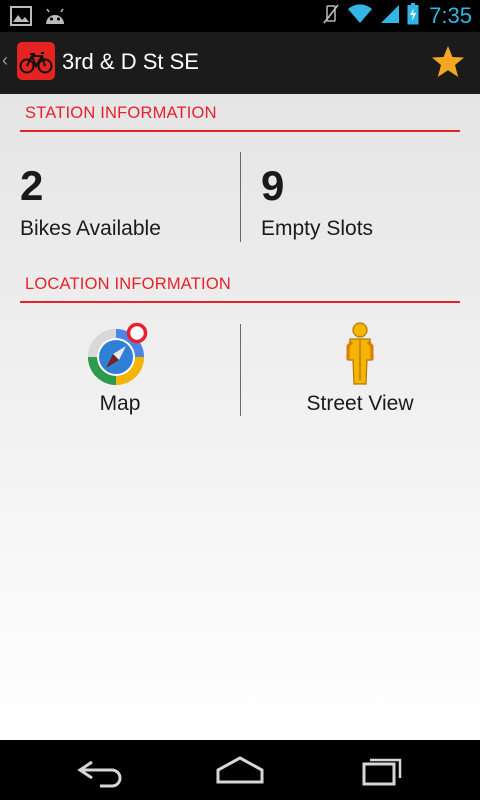 The image size is (480, 800). What do you see at coordinates (55, 18) in the screenshot?
I see `android-debug-icon` at bounding box center [55, 18].